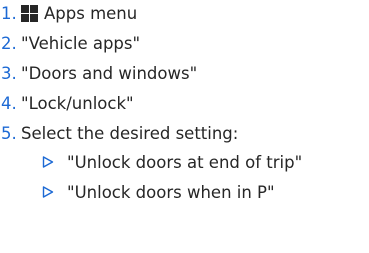 The width and height of the screenshot is (369, 253). I want to click on step-text: Apps menu, so click(79, 13).